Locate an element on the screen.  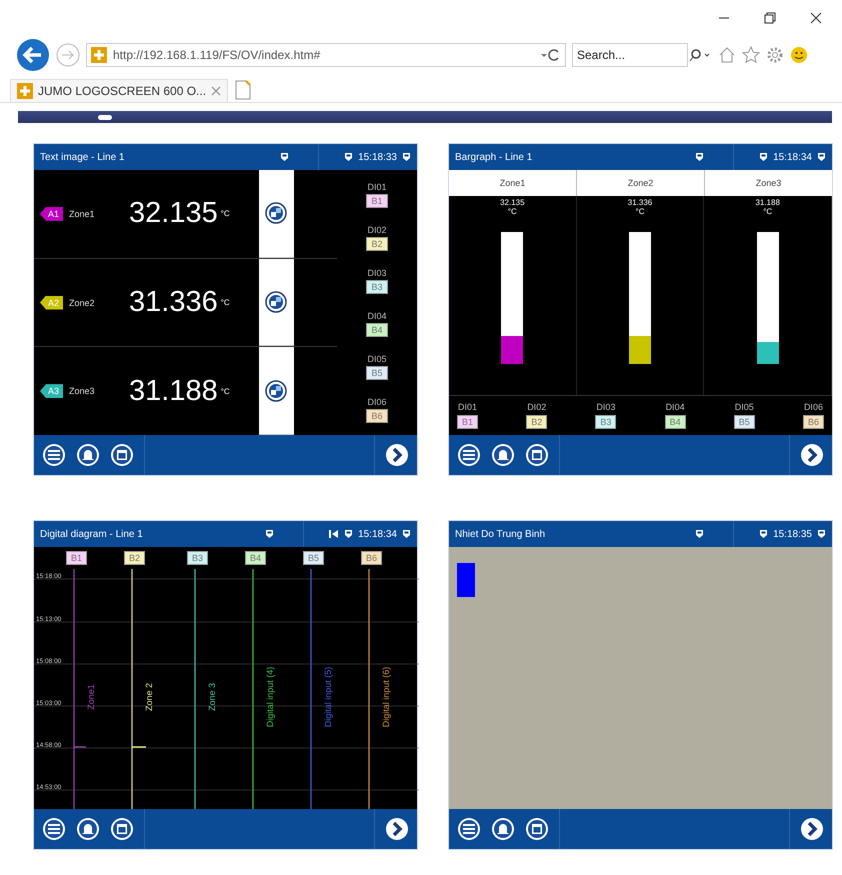
skip-back-icon is located at coordinates (334, 534).